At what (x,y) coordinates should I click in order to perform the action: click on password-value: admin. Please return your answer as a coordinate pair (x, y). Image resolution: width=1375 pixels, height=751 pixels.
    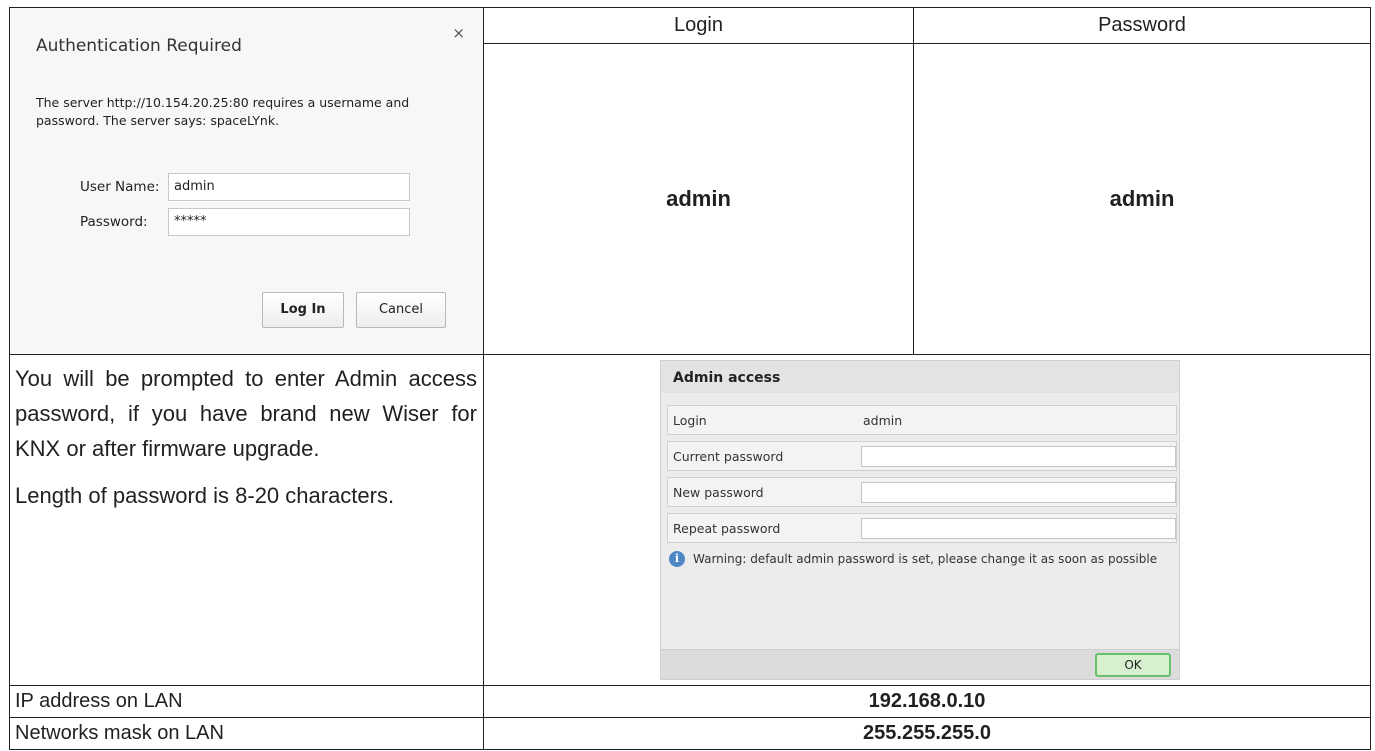
    Looking at the image, I should click on (1142, 199).